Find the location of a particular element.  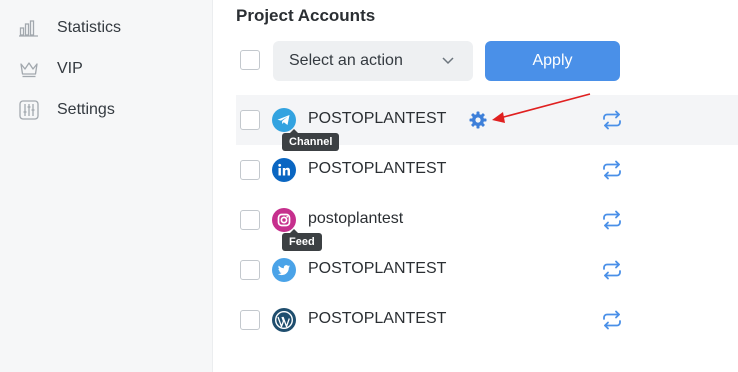

sidebar-item-vip: VIP is located at coordinates (50, 69).